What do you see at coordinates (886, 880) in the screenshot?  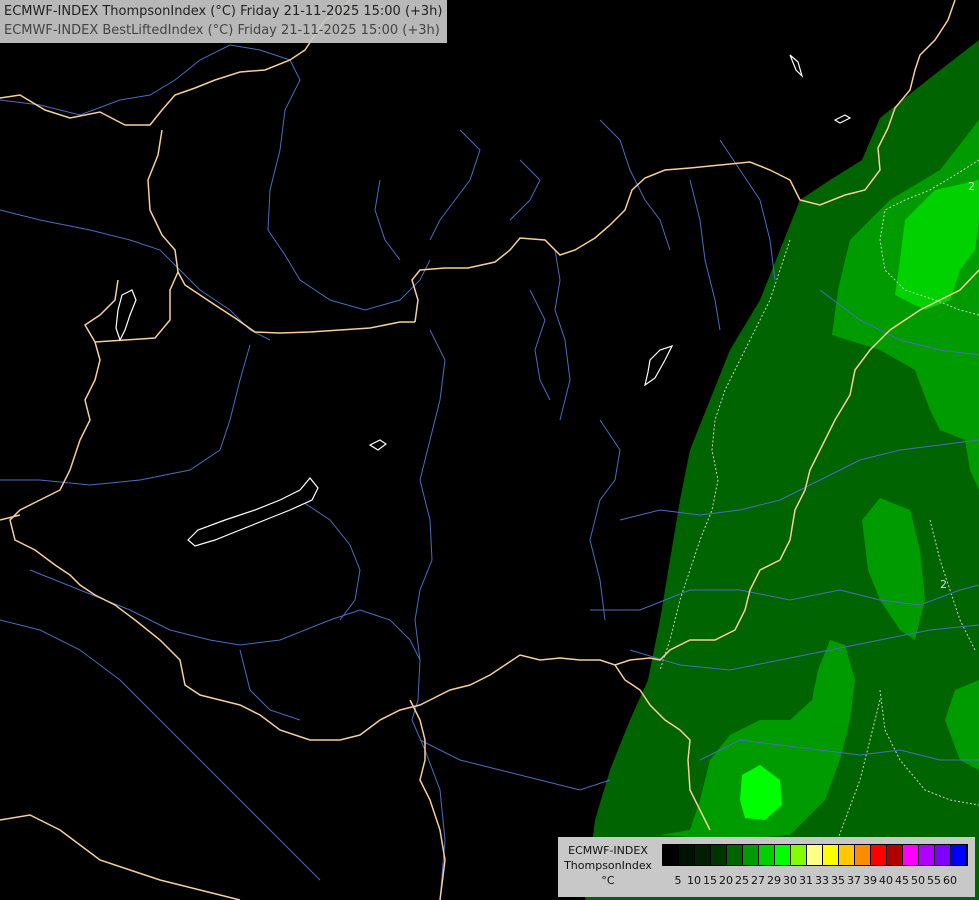 I see `legend-tick: 40` at bounding box center [886, 880].